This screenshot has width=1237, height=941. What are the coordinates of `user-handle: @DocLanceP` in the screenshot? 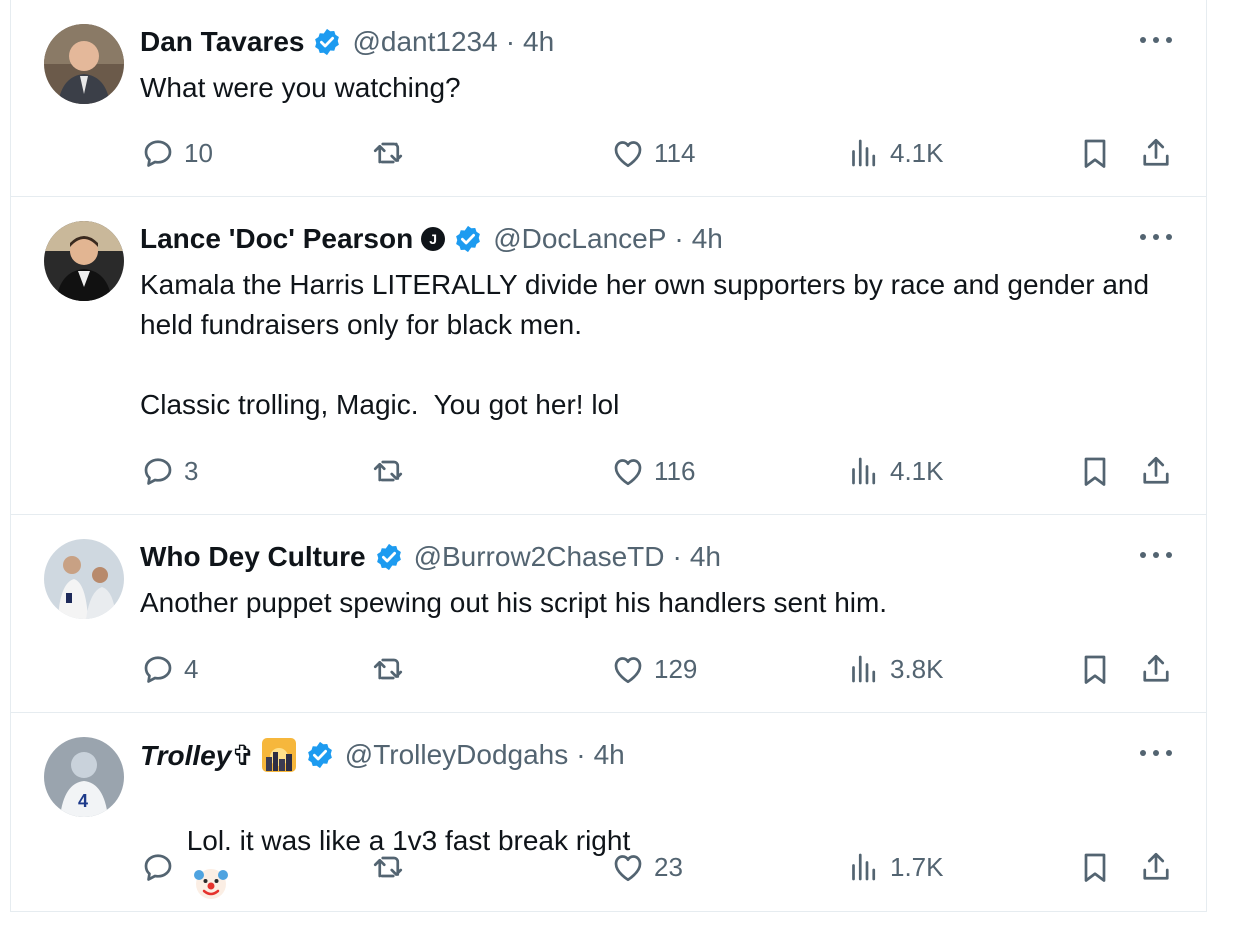 It's located at (579, 239).